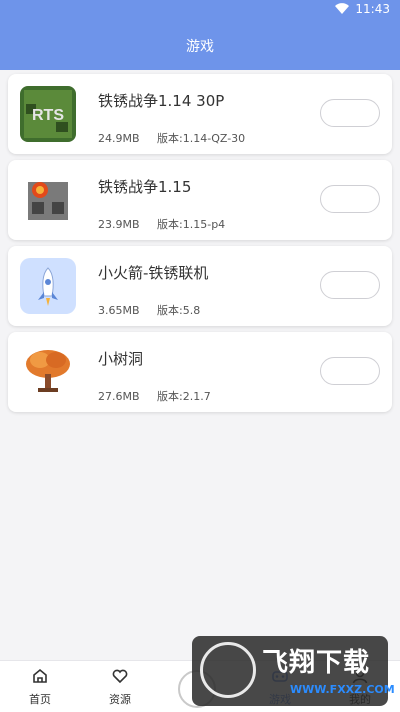 The height and width of the screenshot is (712, 400). I want to click on game-meta: 23.9MB 版本:1.15-p4, so click(161, 224).